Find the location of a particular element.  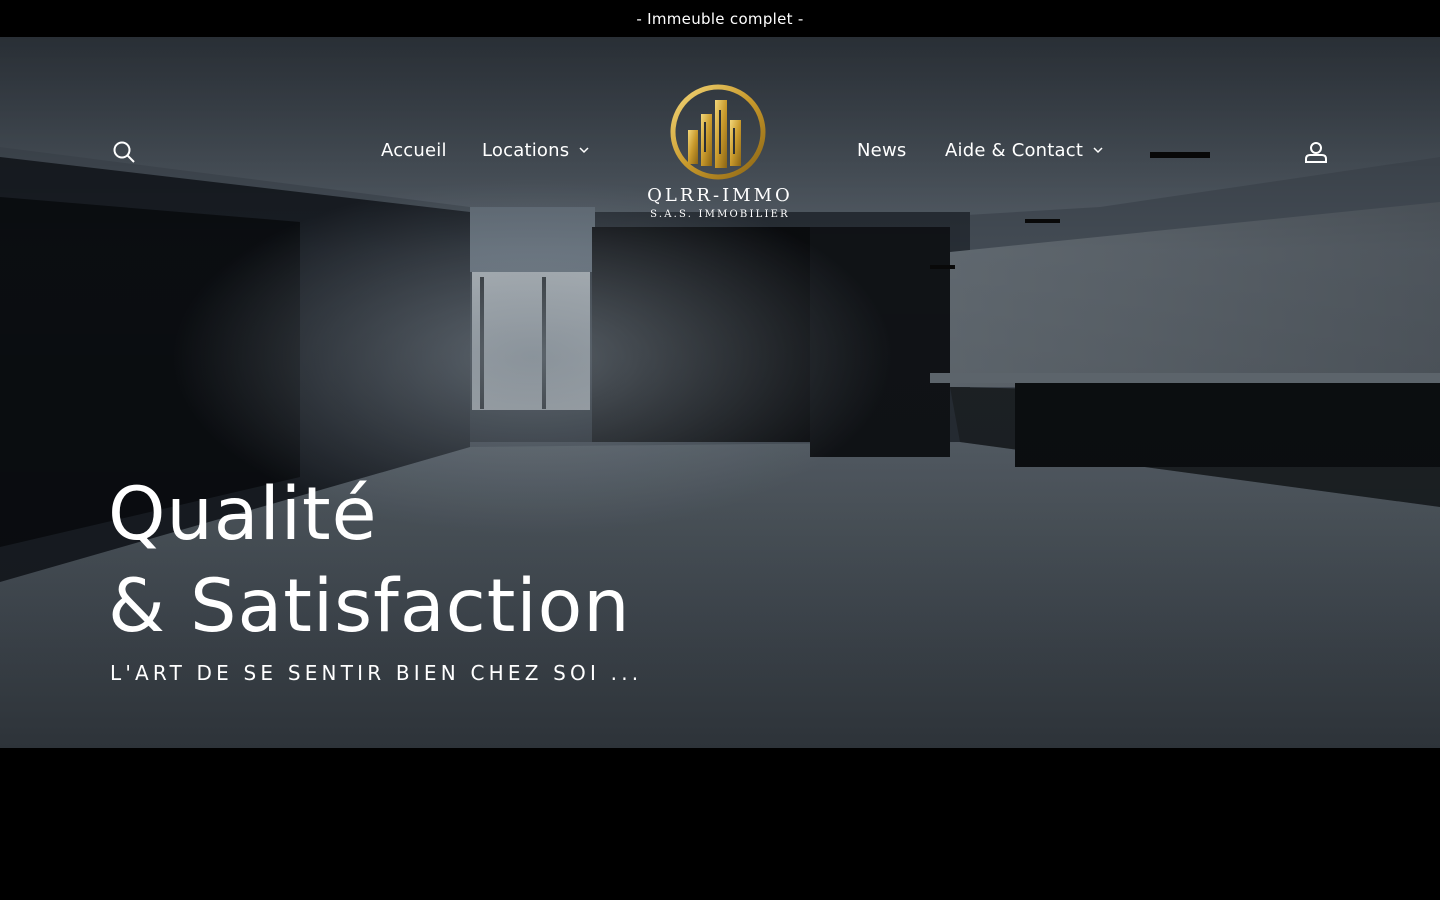

hero-title: Qualité & Satisfaction is located at coordinates (369, 561).